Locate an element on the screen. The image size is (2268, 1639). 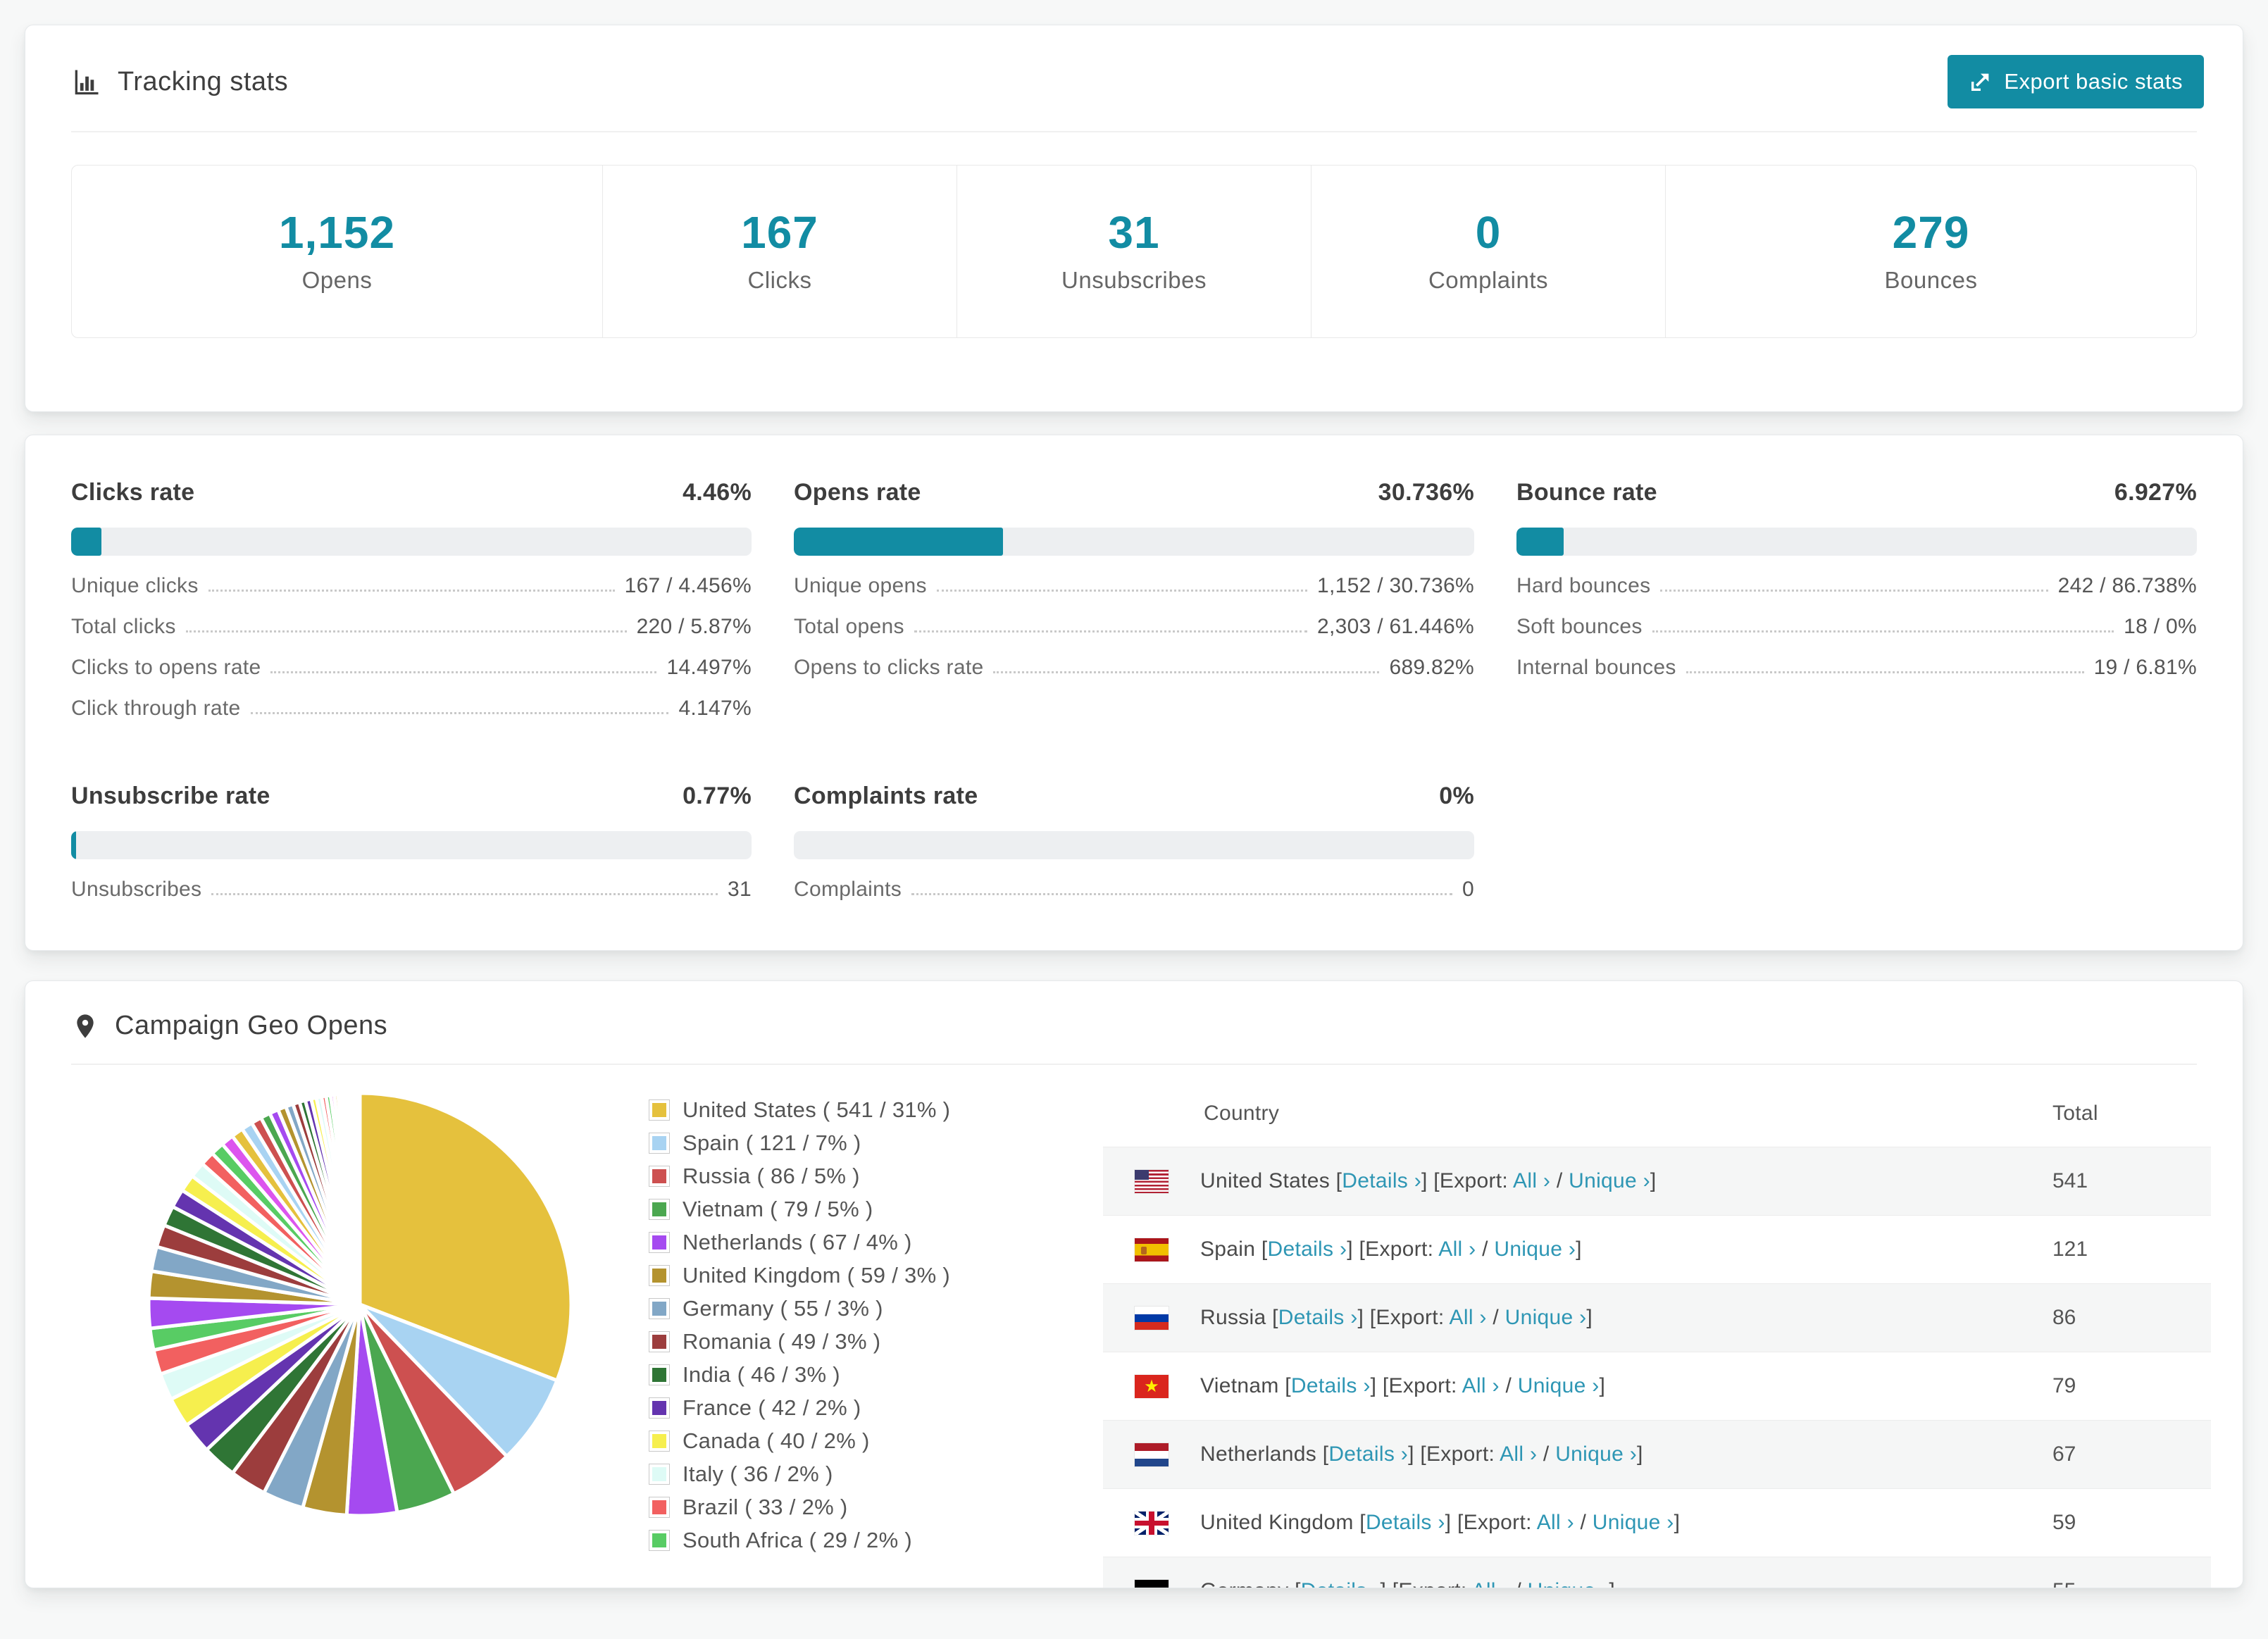
legend-item: India ( 46 / 3% ) is located at coordinates (876, 1375).